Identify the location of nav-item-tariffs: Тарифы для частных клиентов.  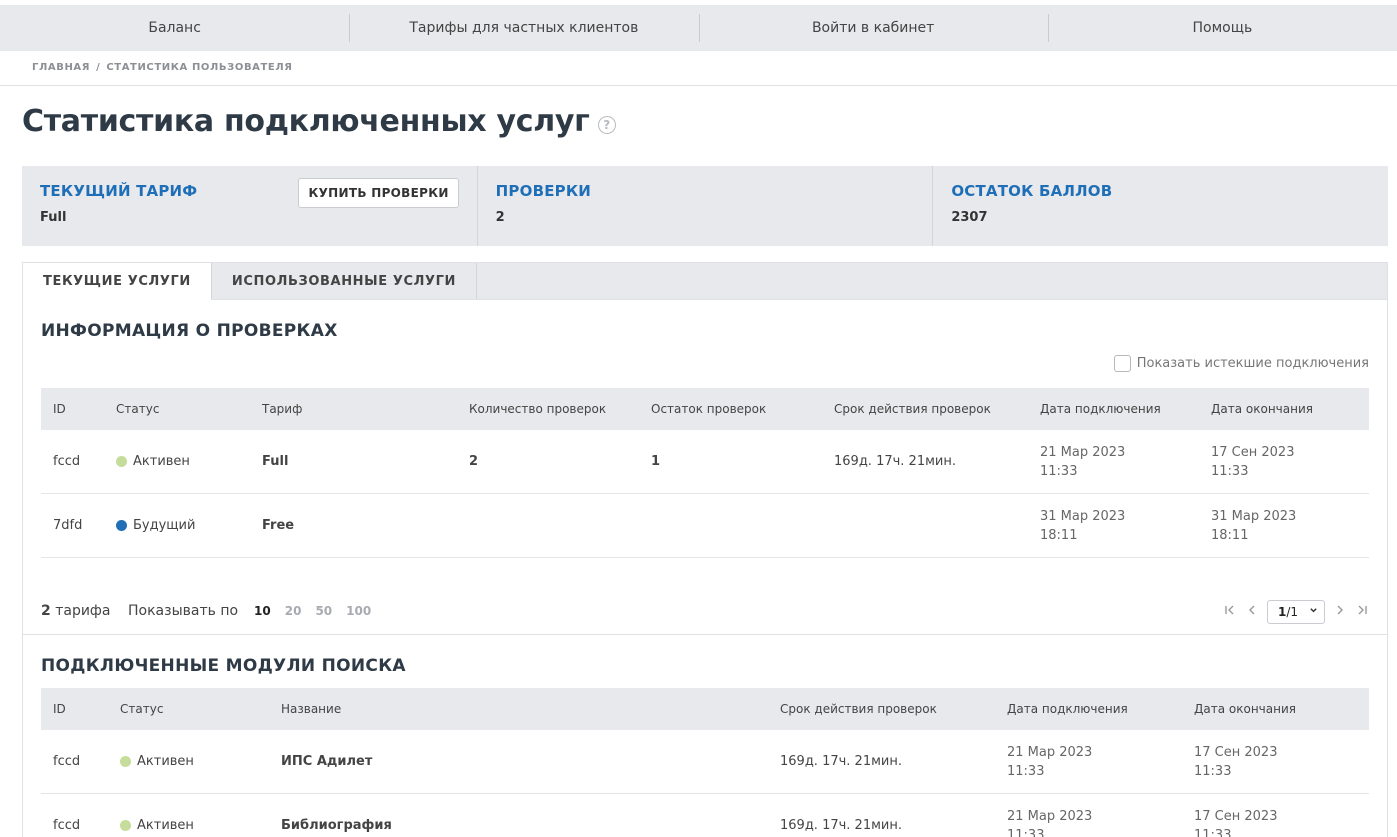
(523, 28).